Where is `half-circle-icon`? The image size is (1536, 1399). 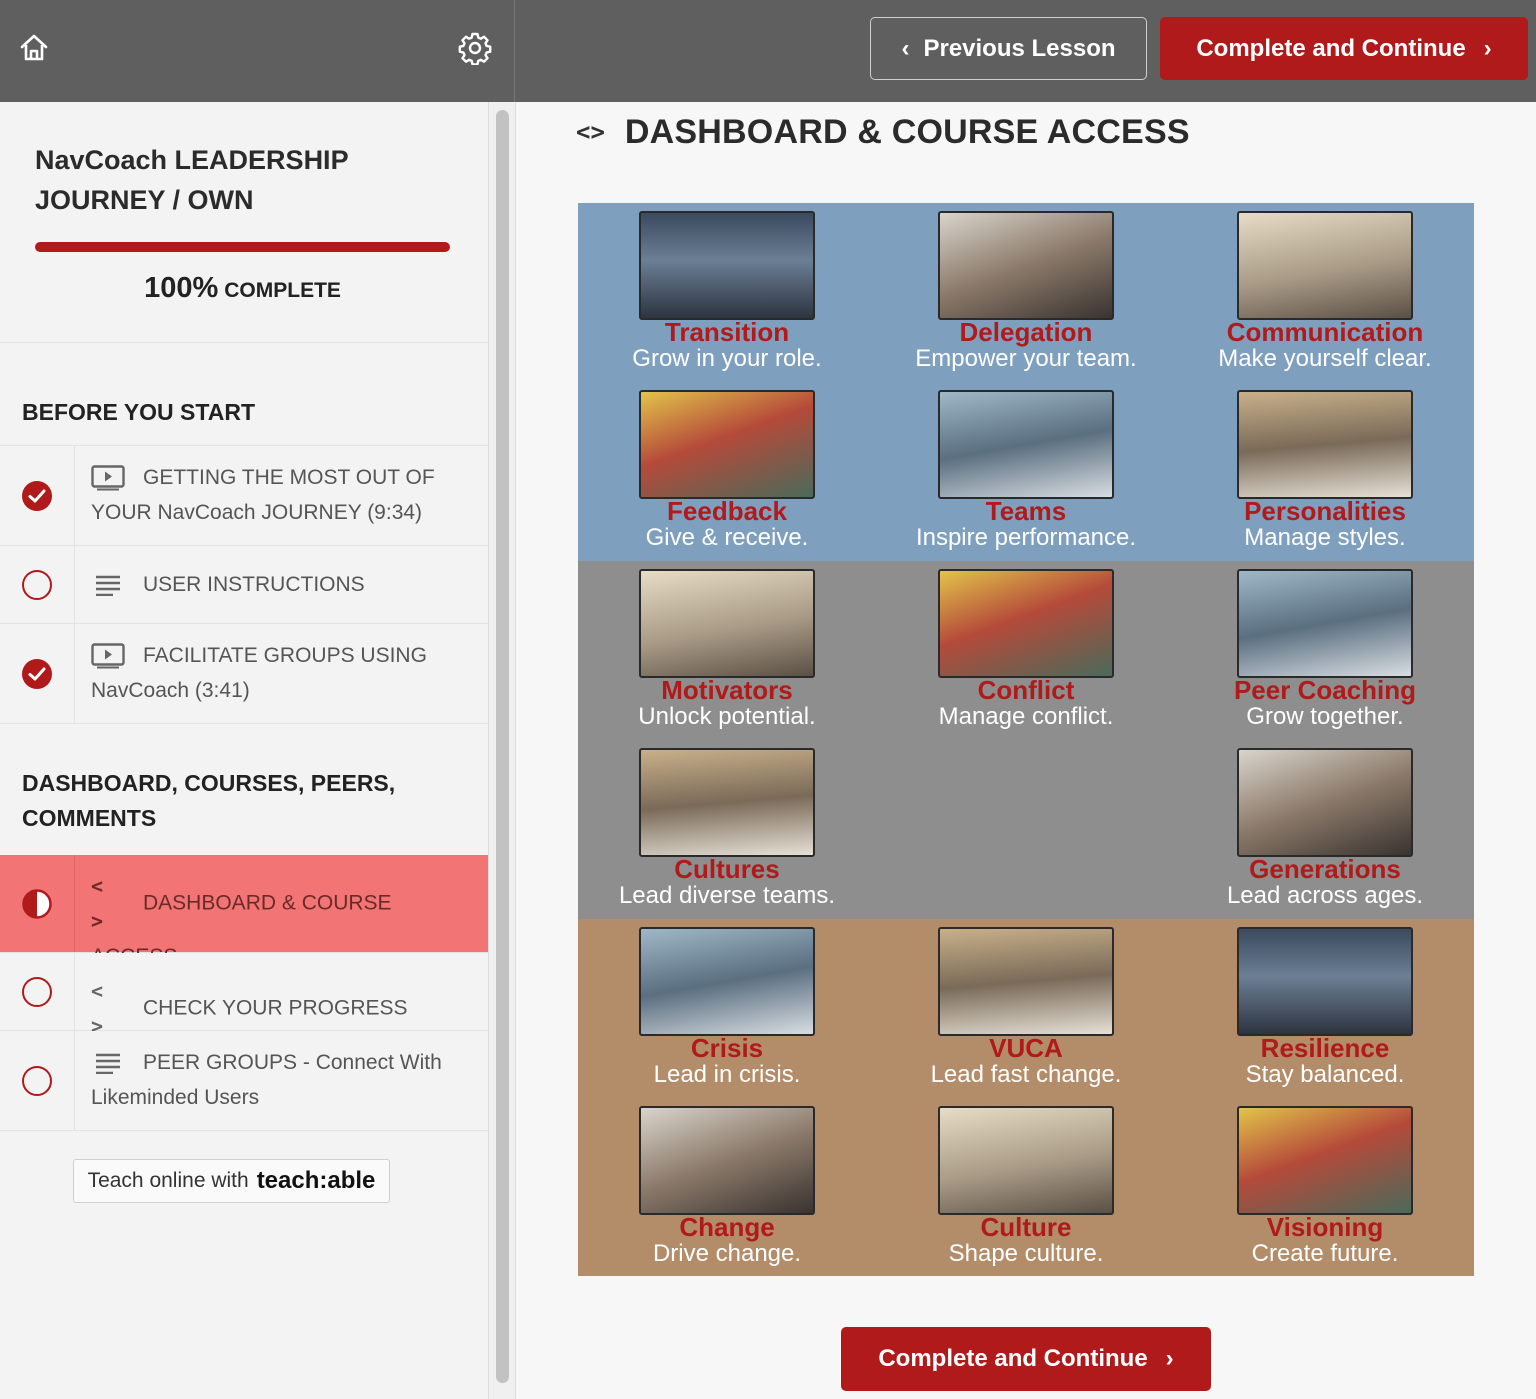
half-circle-icon is located at coordinates (37, 903).